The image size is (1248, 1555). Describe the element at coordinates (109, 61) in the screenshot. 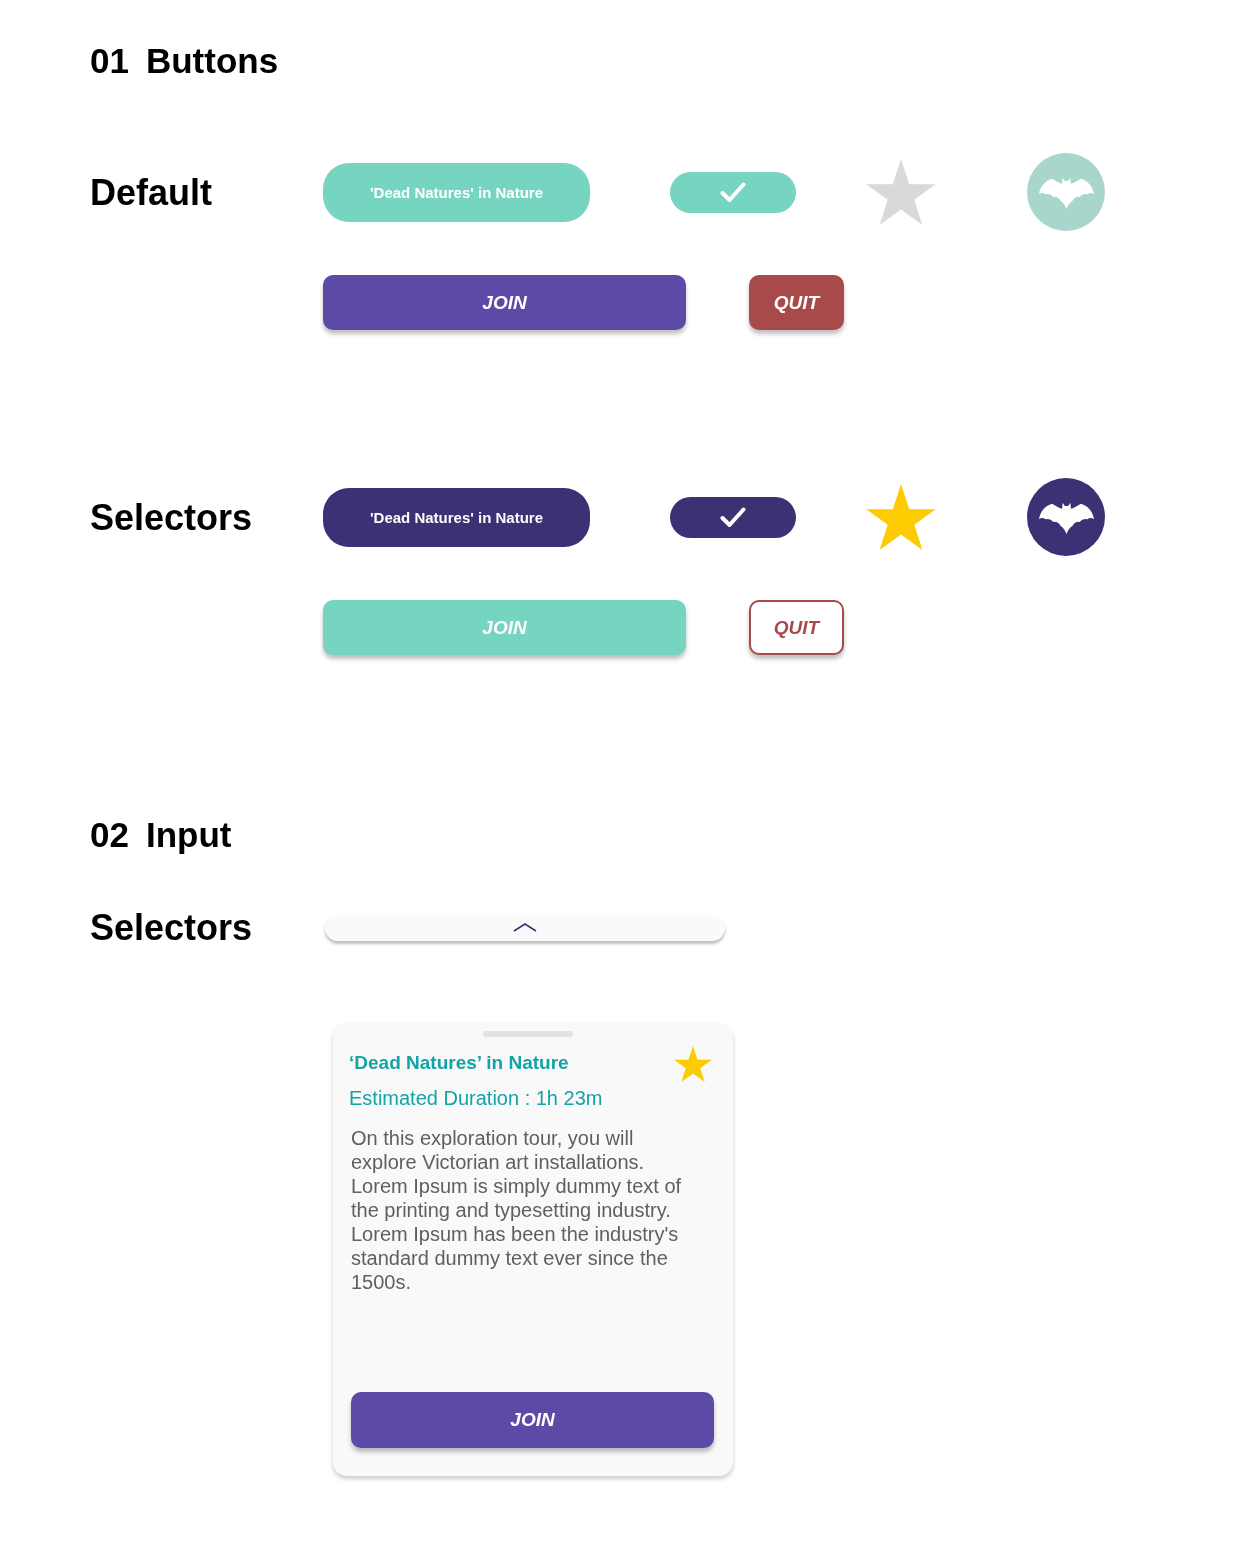

I see `section-number: 01` at that location.